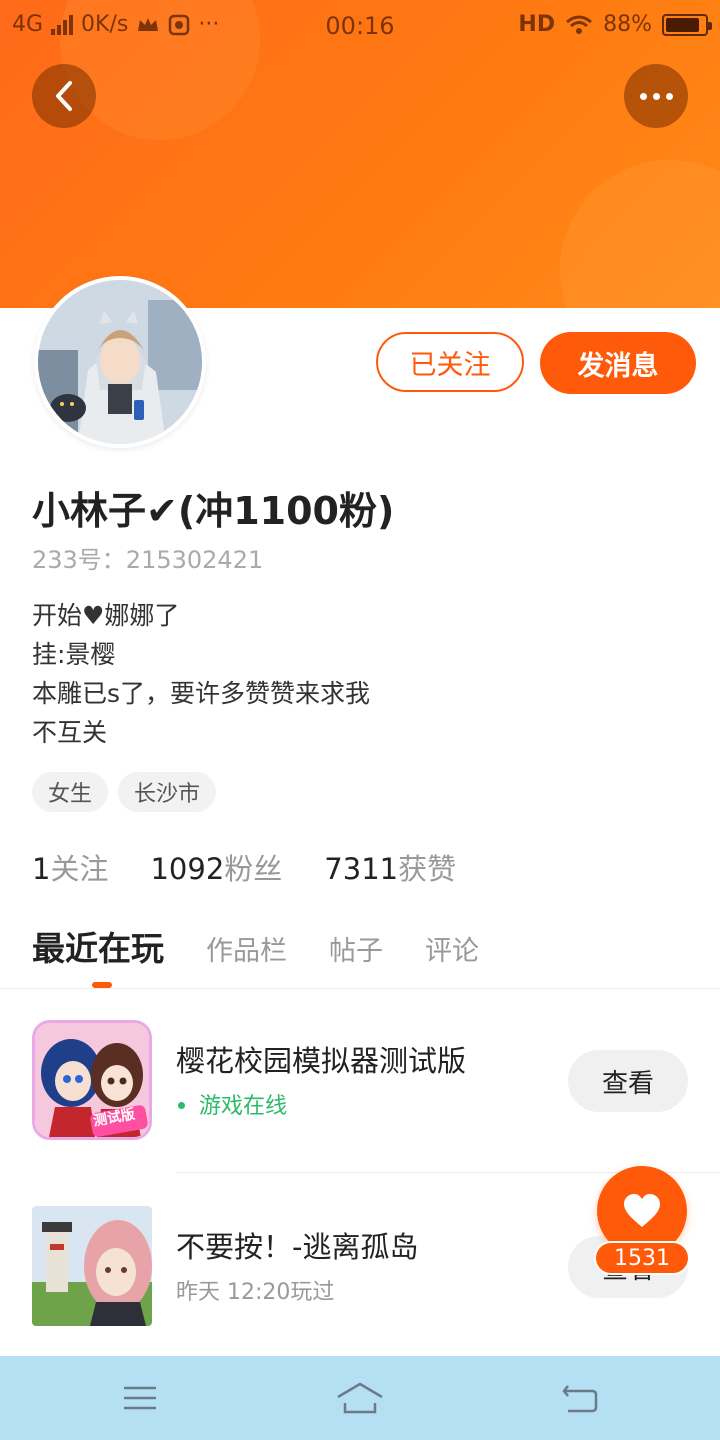  I want to click on gender-tag: 女生, so click(70, 792).